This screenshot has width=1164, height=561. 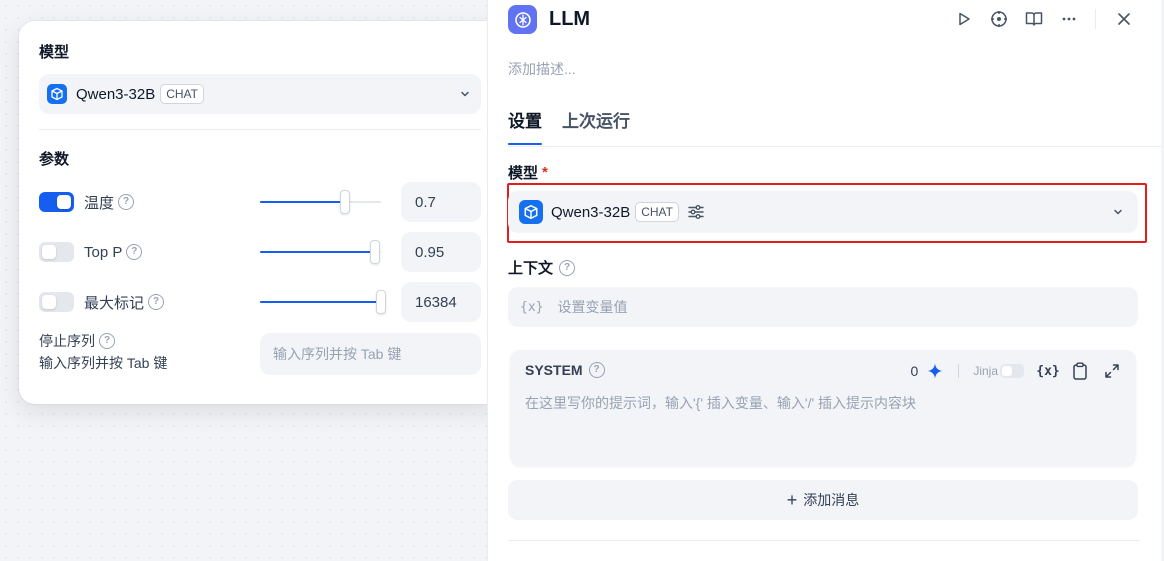 What do you see at coordinates (591, 212) in the screenshot?
I see `model-name: Qwen3-32B` at bounding box center [591, 212].